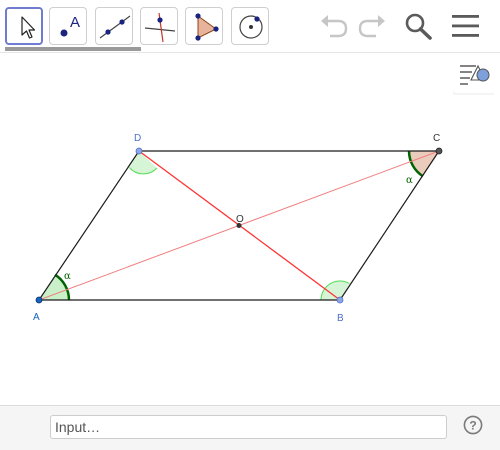 The height and width of the screenshot is (450, 500). What do you see at coordinates (89, 225) in the screenshot?
I see `segment-da` at bounding box center [89, 225].